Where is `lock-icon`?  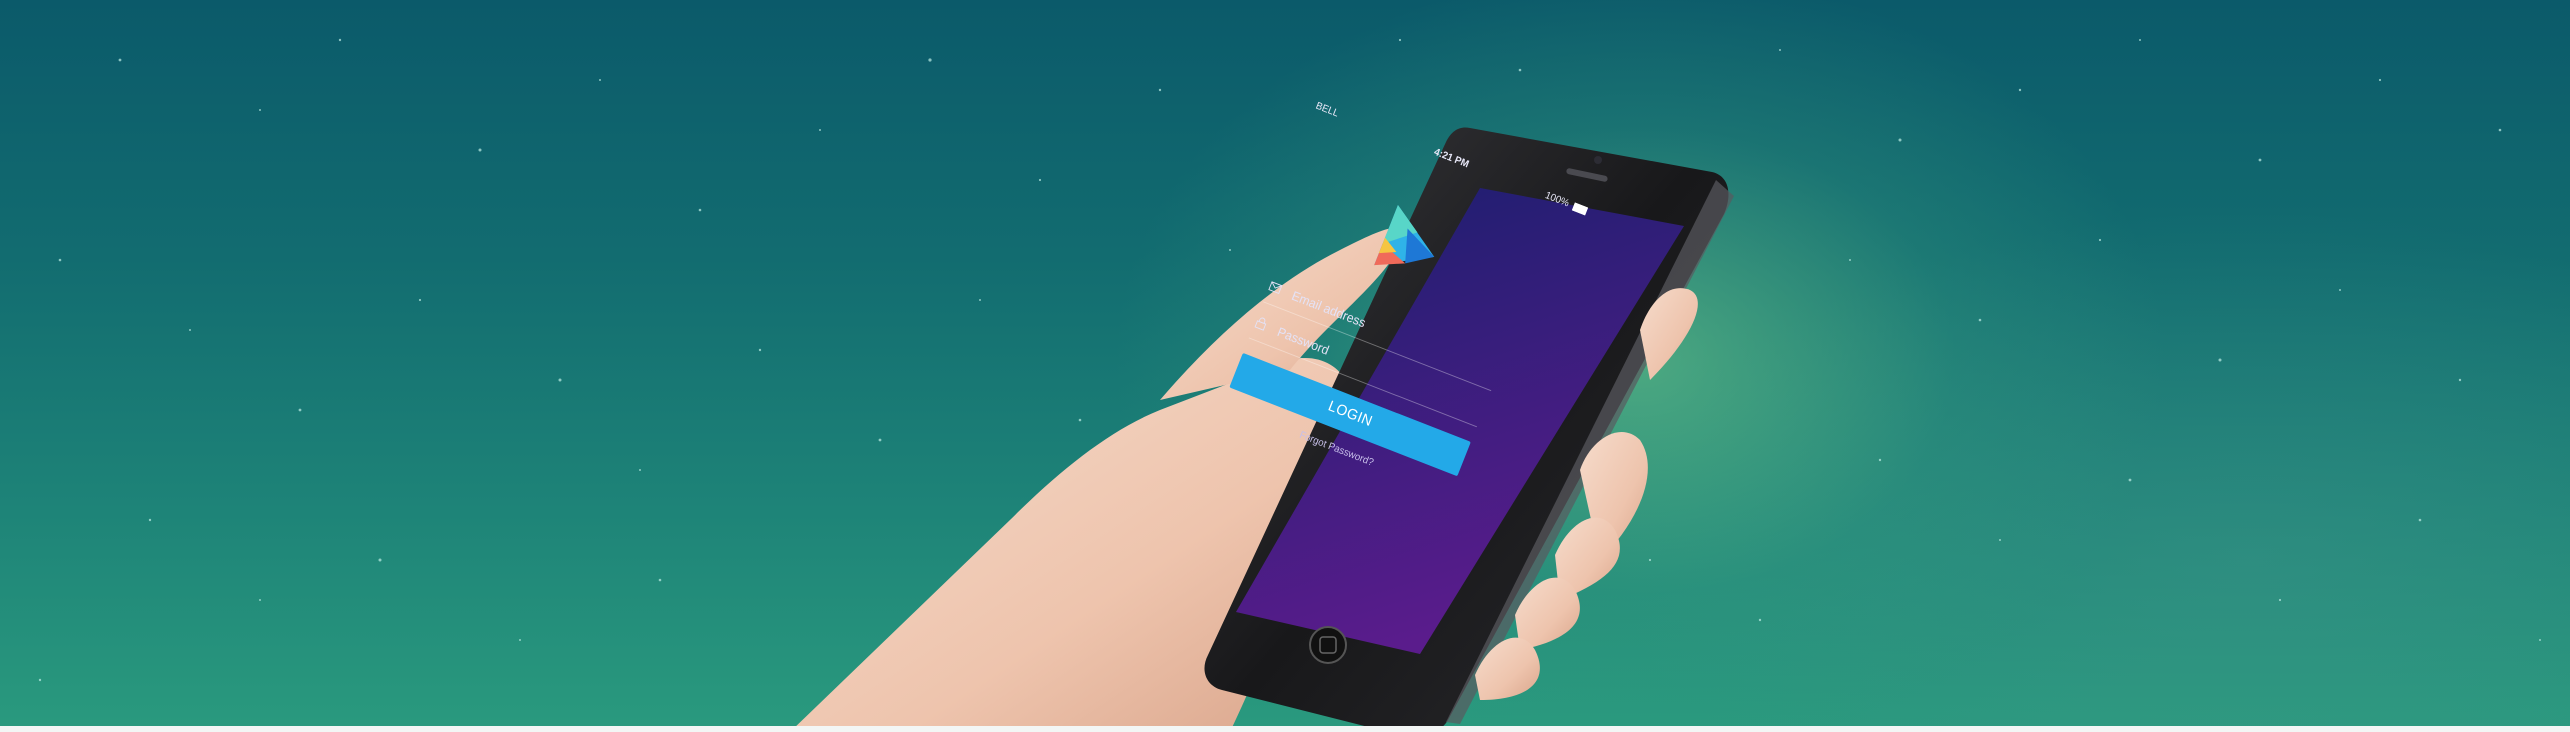
lock-icon is located at coordinates (1260, 324).